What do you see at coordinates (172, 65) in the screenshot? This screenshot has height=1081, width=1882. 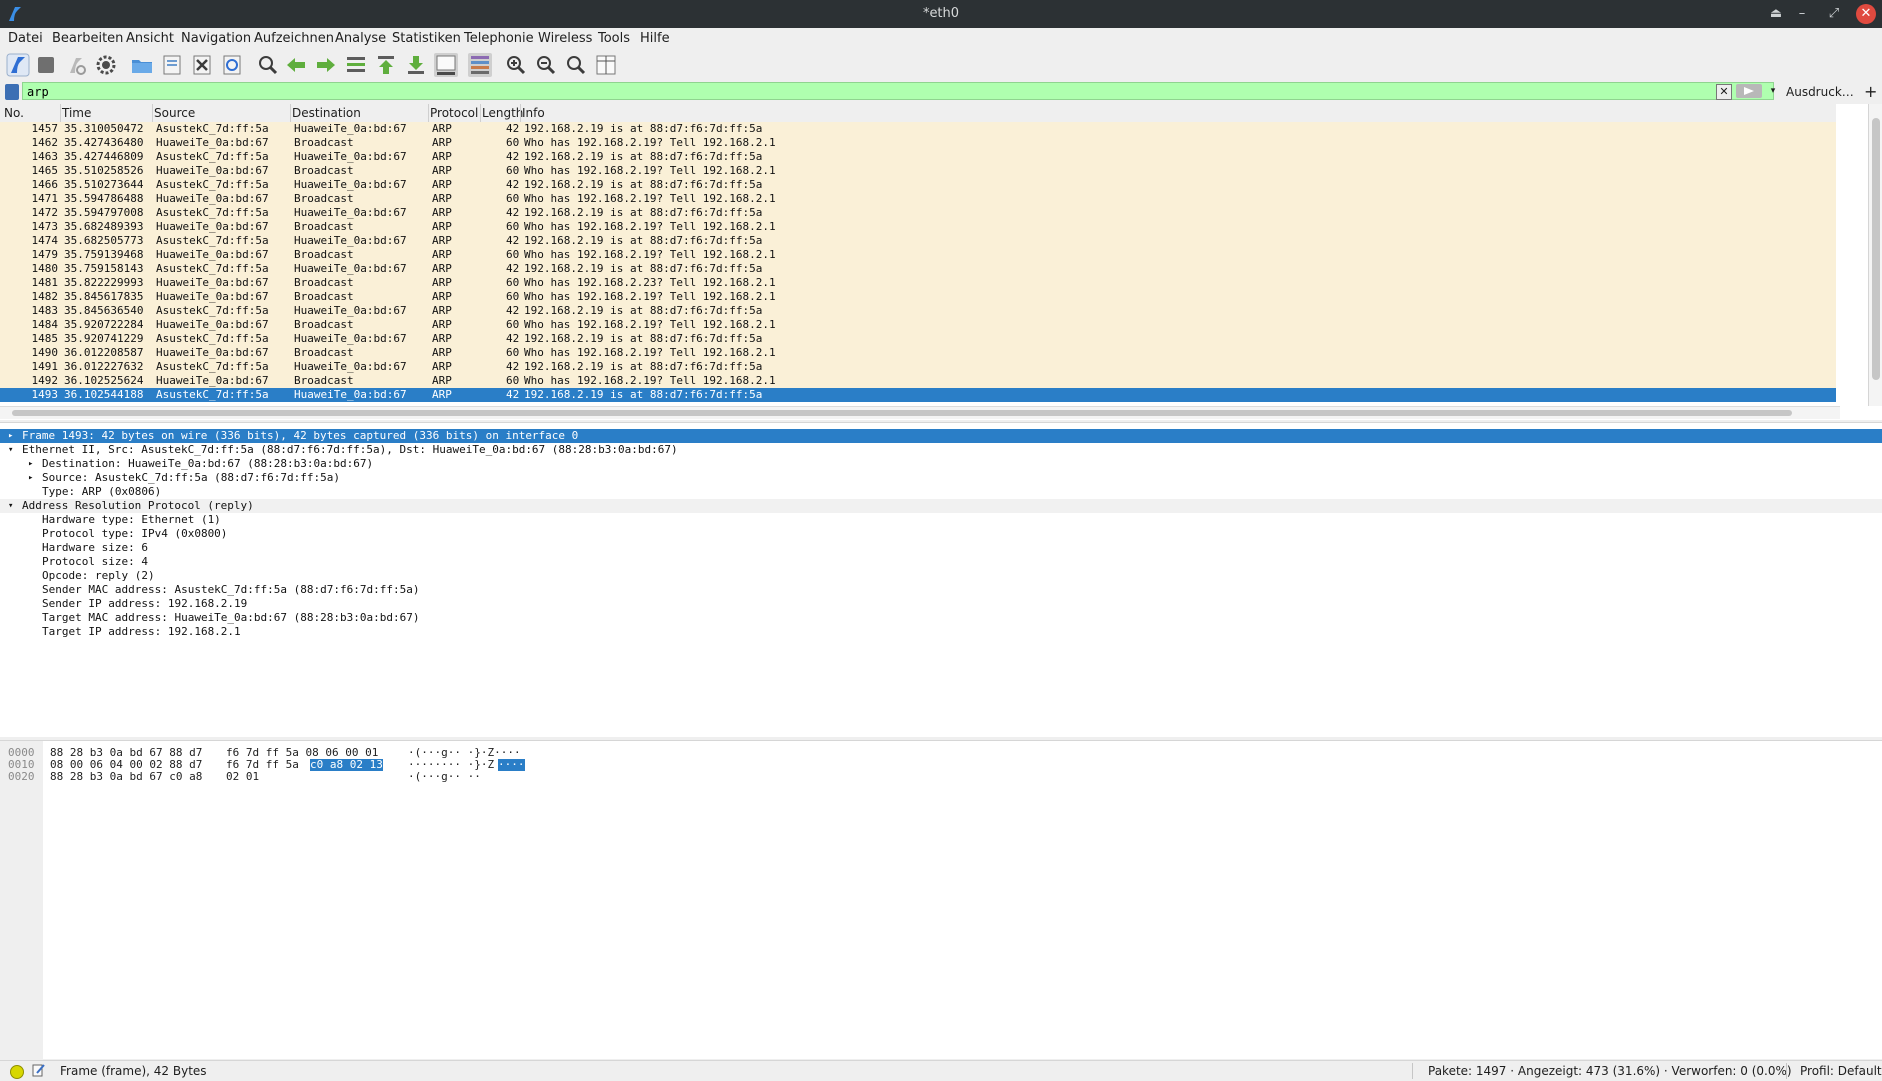 I see `file-icon` at bounding box center [172, 65].